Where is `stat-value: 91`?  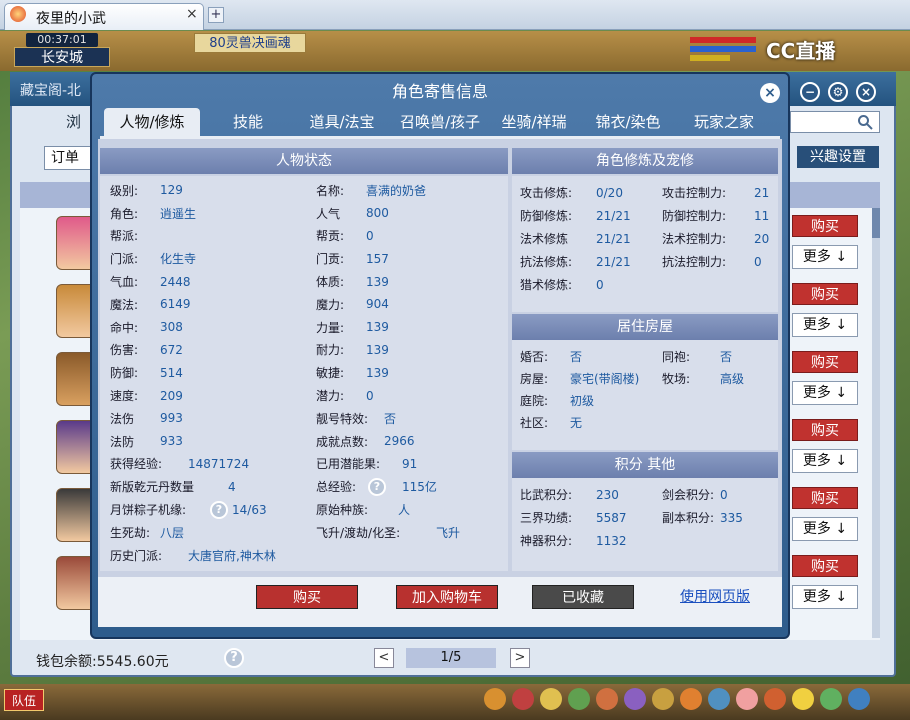
stat-value: 91 is located at coordinates (410, 463).